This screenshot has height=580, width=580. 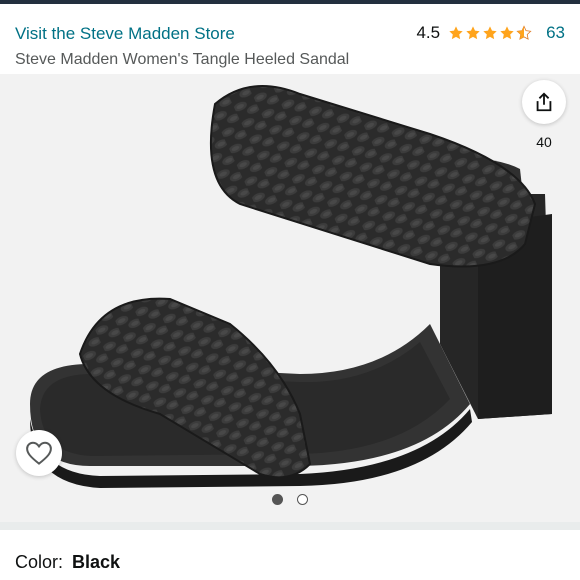 What do you see at coordinates (39, 562) in the screenshot?
I see `color-label: Color:` at bounding box center [39, 562].